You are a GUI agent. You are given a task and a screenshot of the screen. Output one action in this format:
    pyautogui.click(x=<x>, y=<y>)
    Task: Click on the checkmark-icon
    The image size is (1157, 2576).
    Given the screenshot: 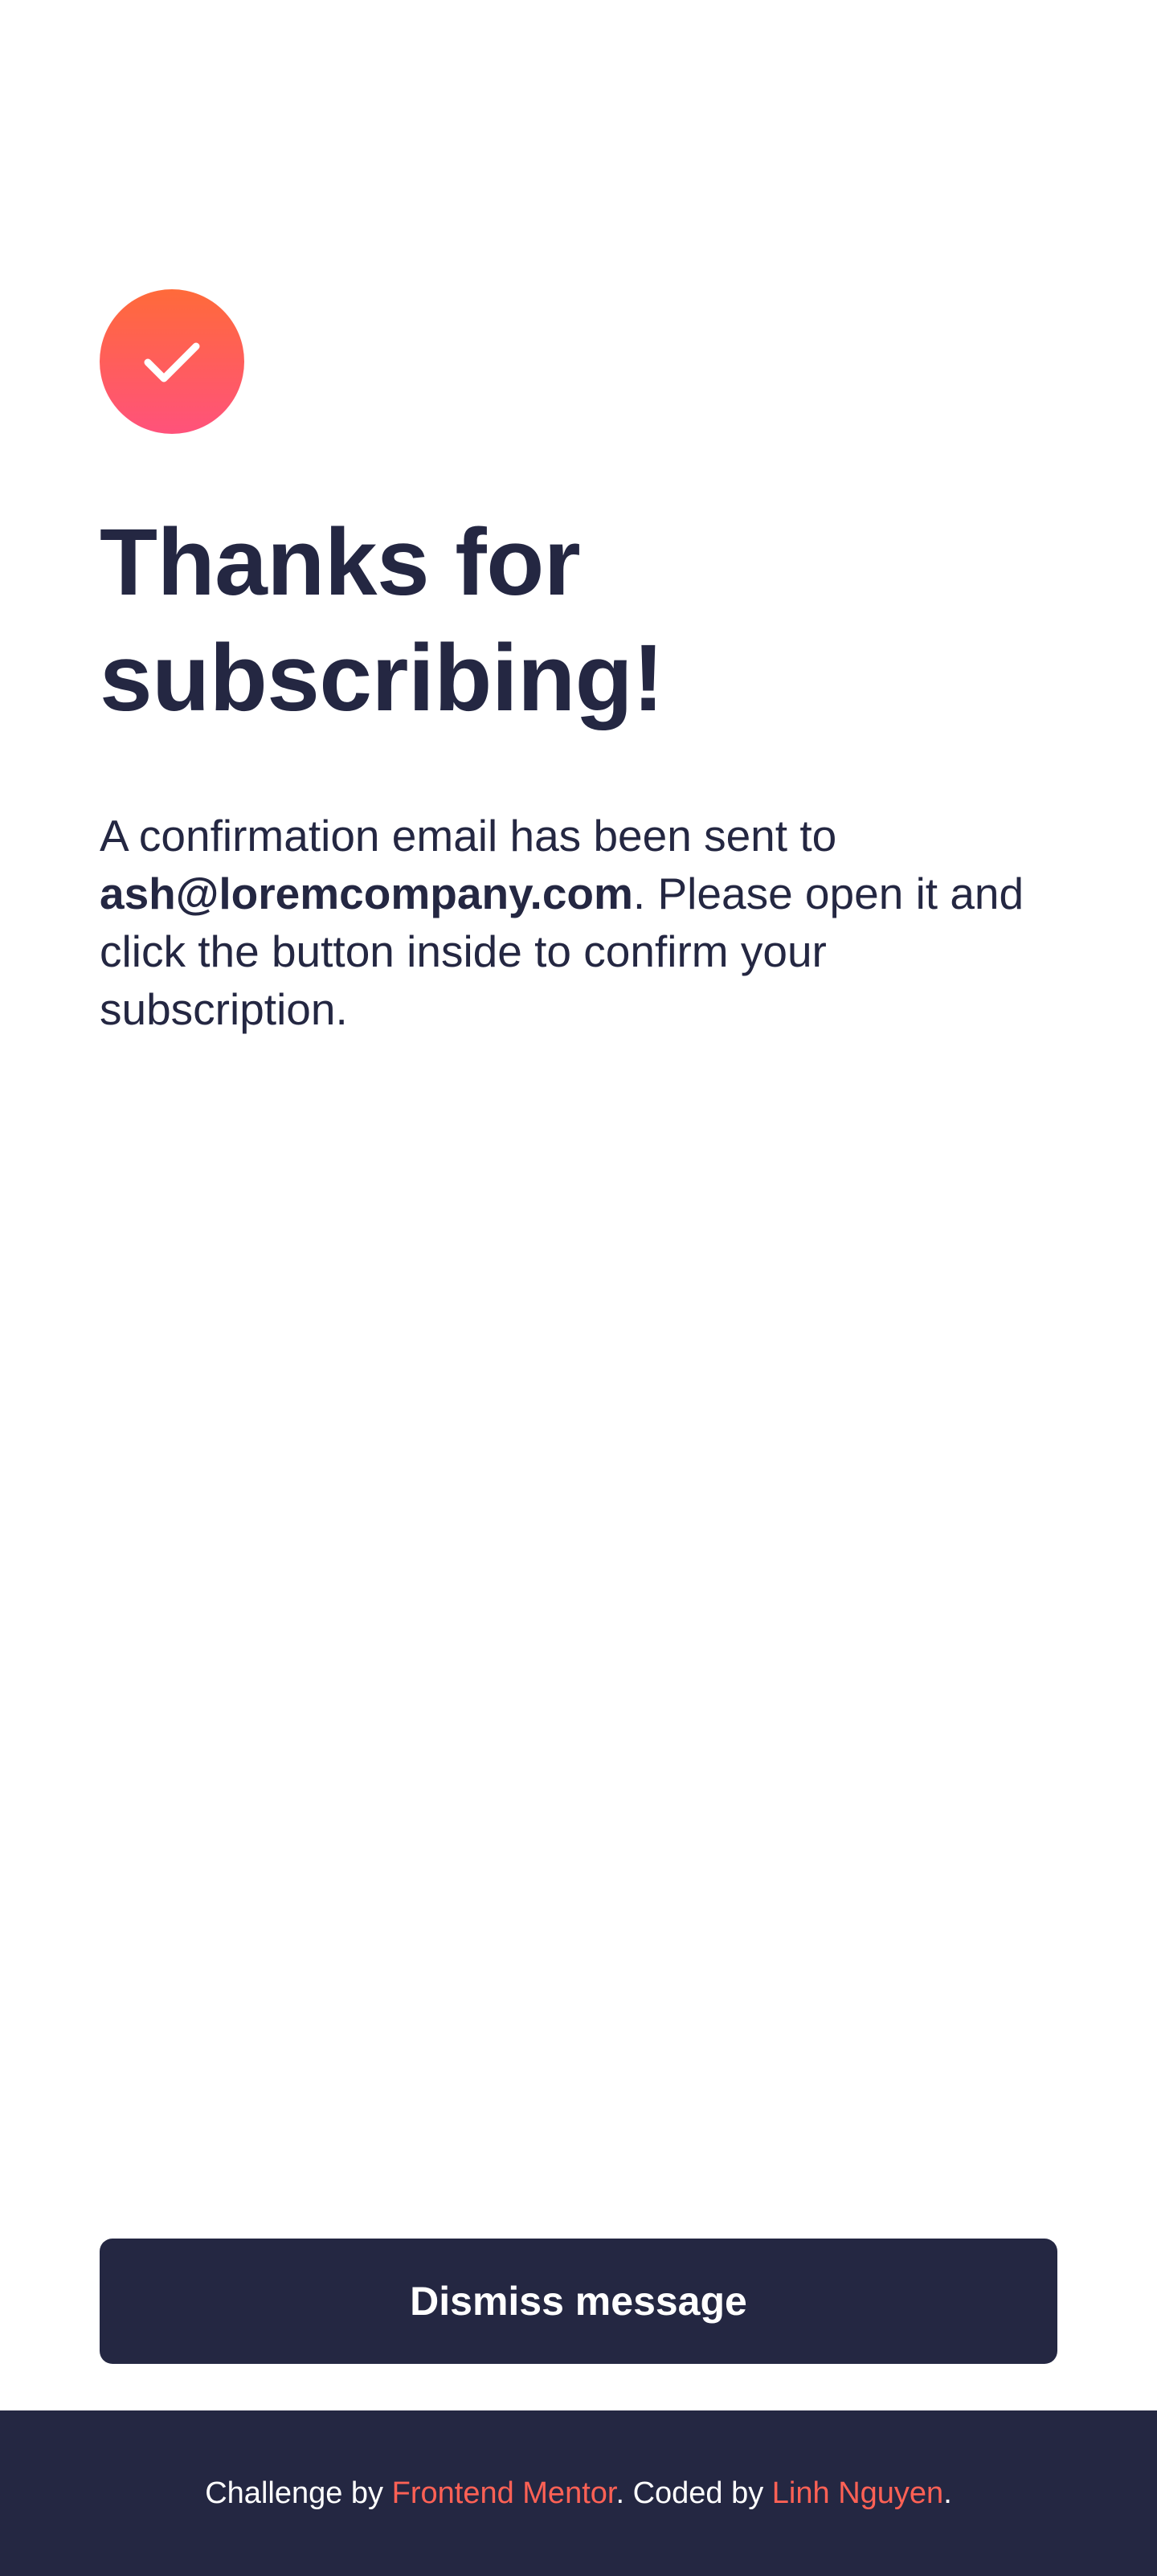 What is the action you would take?
    pyautogui.click(x=172, y=362)
    